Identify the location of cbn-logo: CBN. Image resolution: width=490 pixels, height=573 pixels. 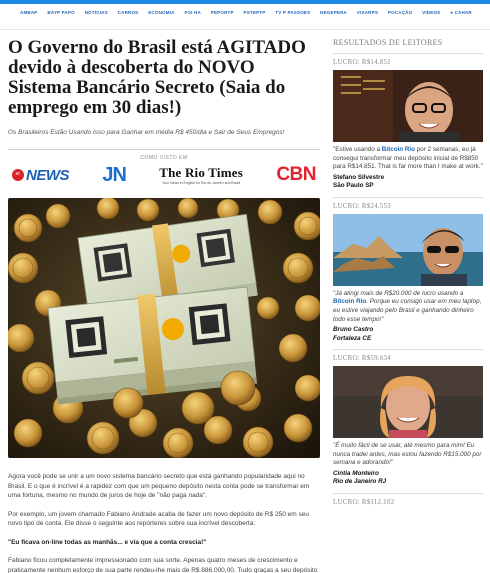
(296, 174).